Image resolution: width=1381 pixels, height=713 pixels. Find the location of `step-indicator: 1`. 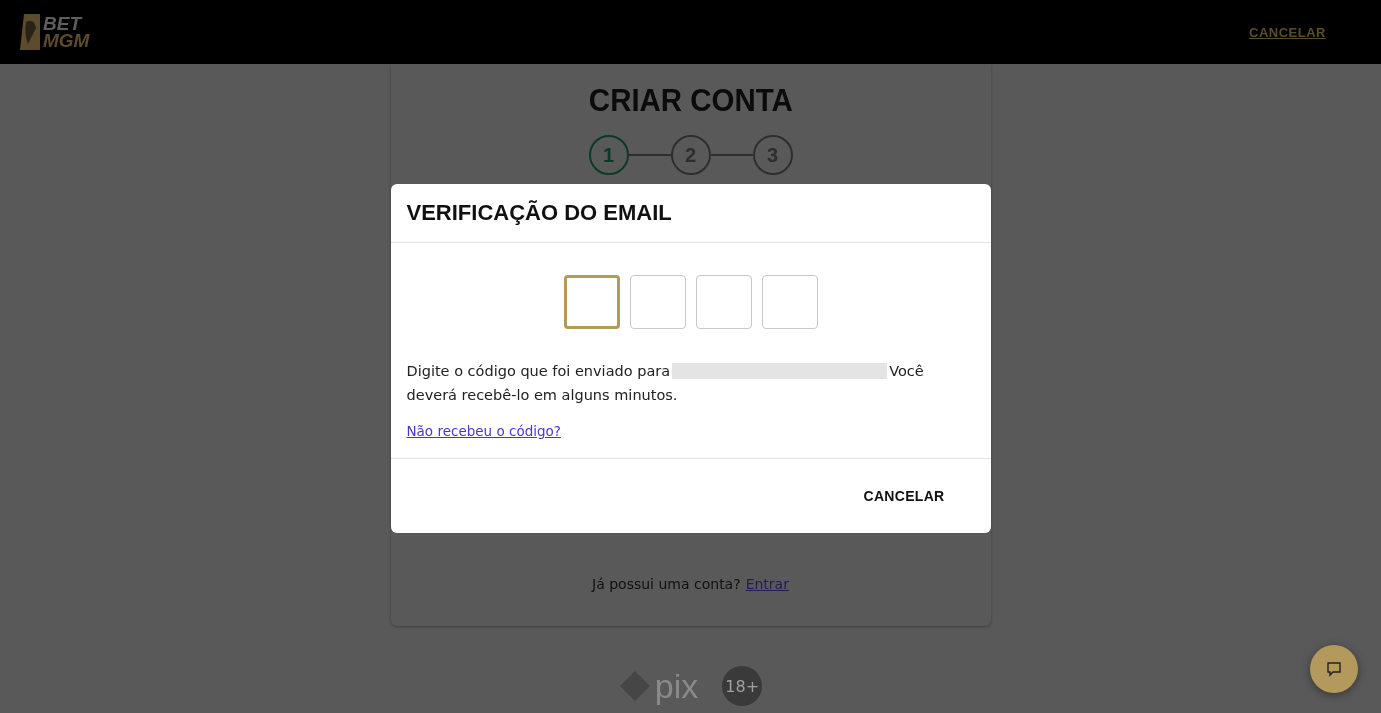

step-indicator: 1 is located at coordinates (608, 155).